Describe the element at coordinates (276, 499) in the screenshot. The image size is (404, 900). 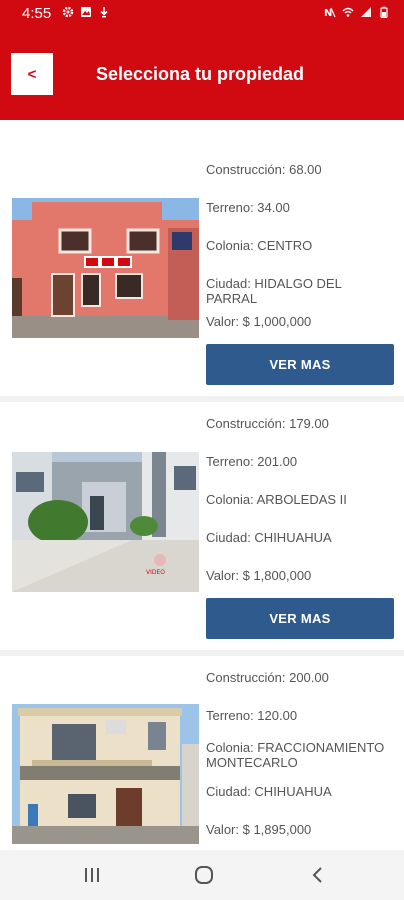
I see `colonia-label: Colonia: ARBOLEDAS II` at that location.